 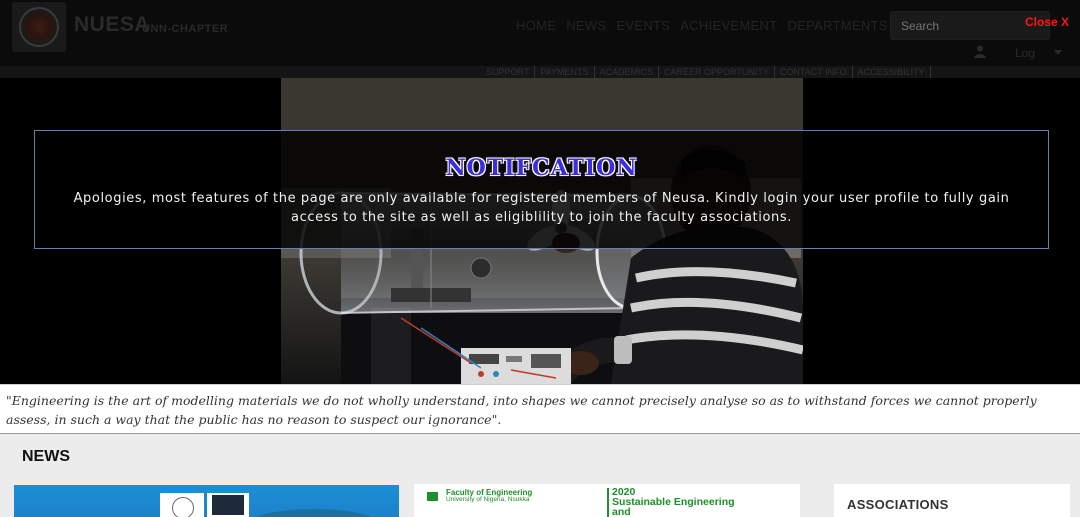 I want to click on subnav-career: CAREER OPPORTUNITY, so click(x=719, y=72).